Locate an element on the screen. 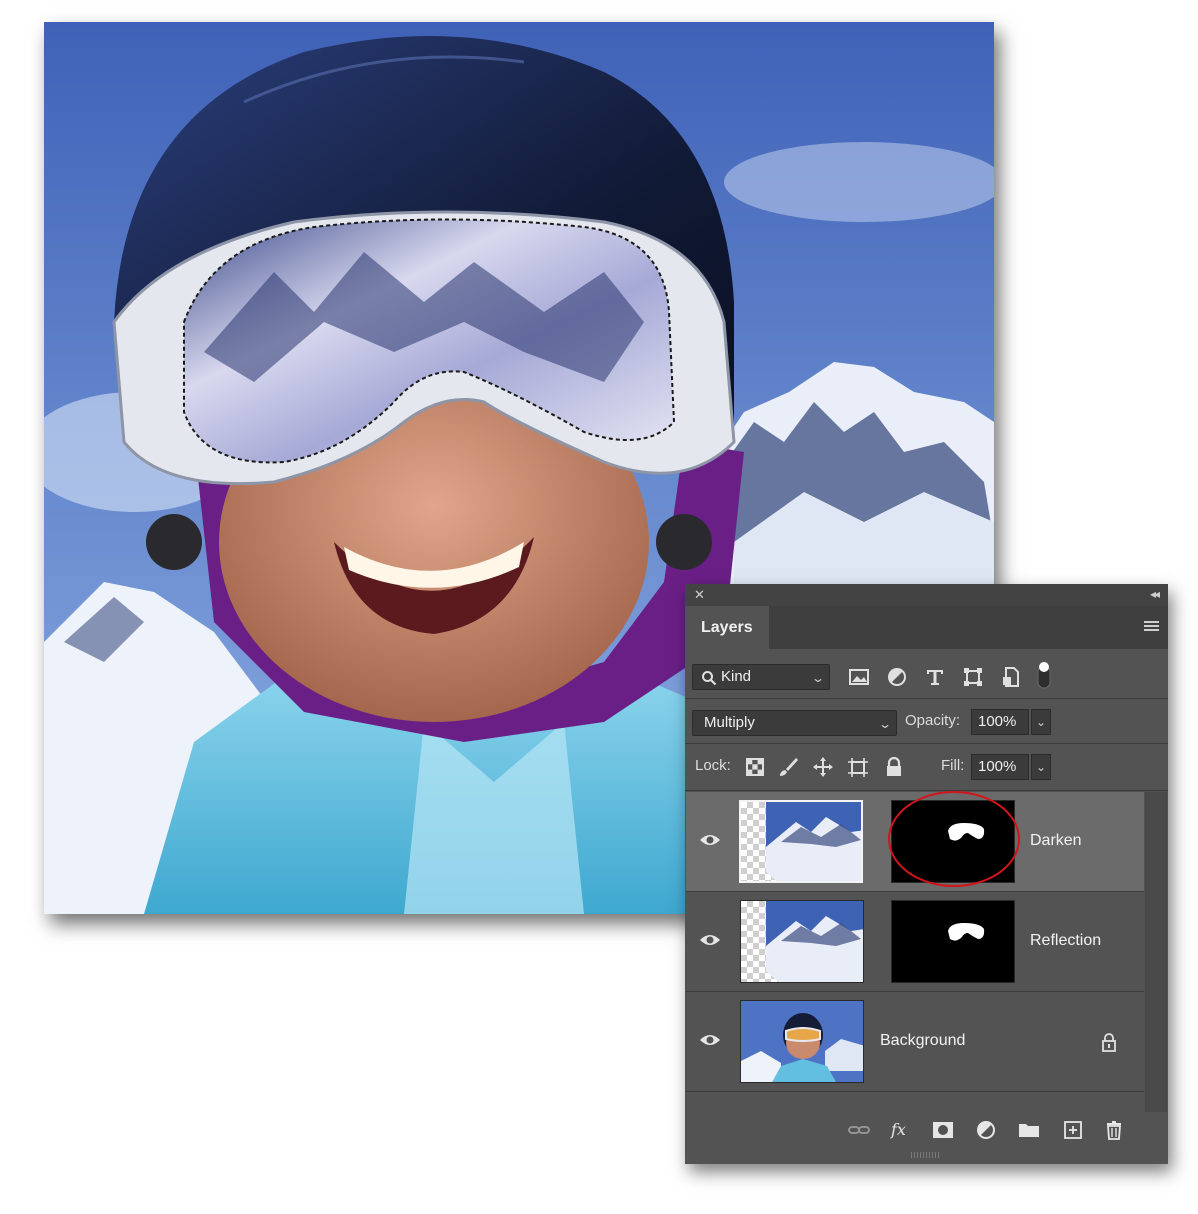 The height and width of the screenshot is (1214, 1198). lock-artboard-icon is located at coordinates (858, 767).